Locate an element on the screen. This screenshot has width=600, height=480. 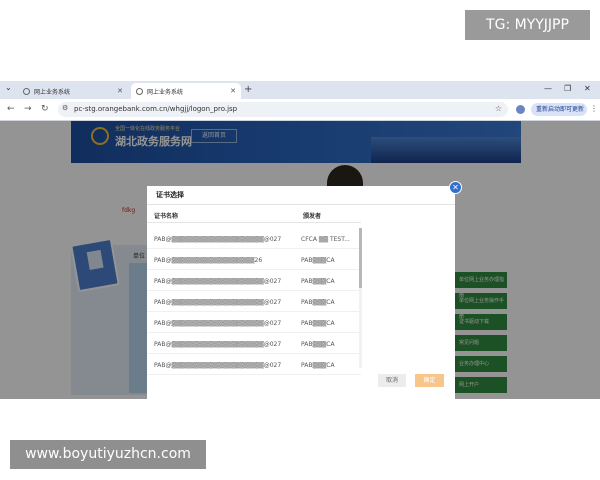
confirm-button: 确定 is located at coordinates (429, 380).